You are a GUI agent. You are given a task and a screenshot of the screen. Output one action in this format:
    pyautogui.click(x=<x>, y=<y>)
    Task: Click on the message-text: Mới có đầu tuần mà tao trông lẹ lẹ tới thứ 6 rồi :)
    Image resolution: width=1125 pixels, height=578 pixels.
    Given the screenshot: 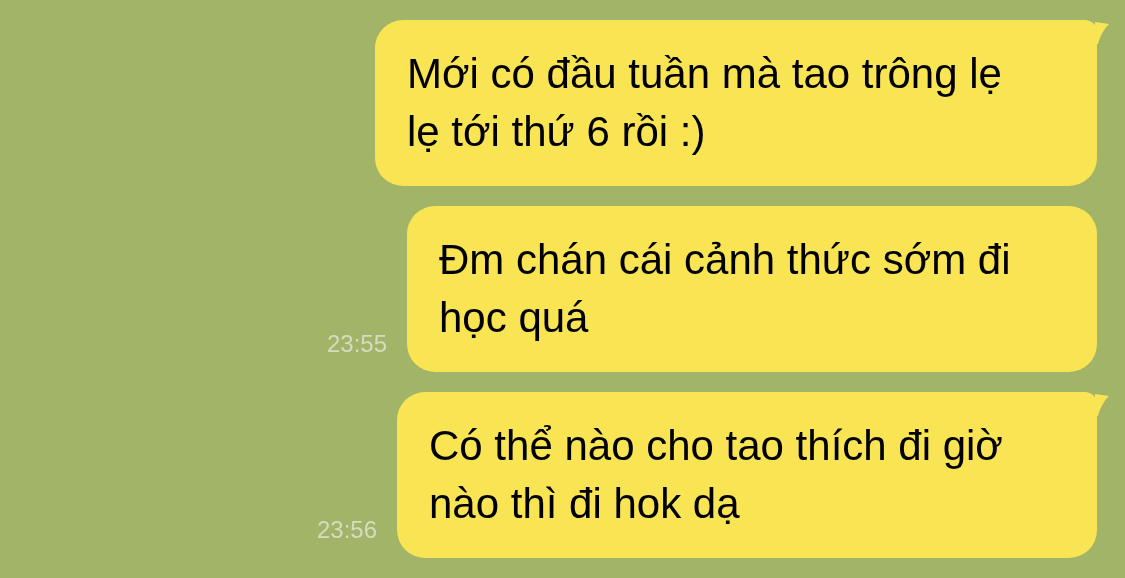 What is the action you would take?
    pyautogui.click(x=705, y=103)
    